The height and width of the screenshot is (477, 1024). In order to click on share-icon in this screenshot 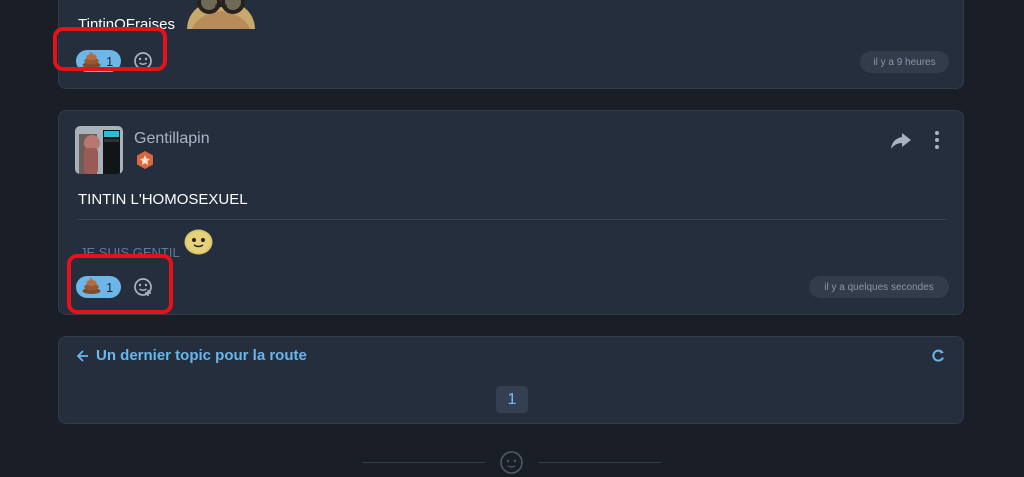, I will do `click(901, 141)`.